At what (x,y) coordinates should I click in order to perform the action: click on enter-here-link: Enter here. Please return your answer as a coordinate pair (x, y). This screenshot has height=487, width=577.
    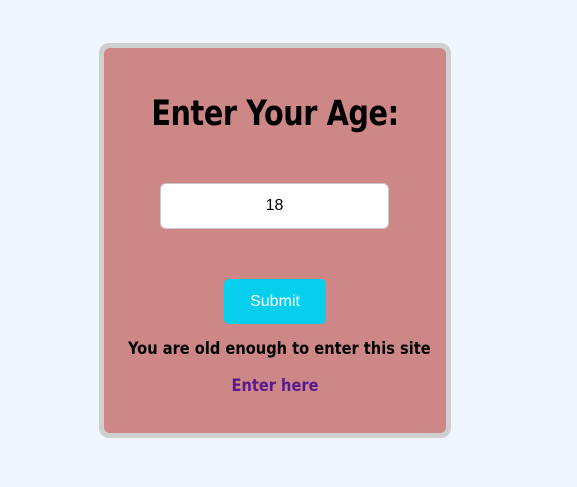
    Looking at the image, I should click on (275, 386).